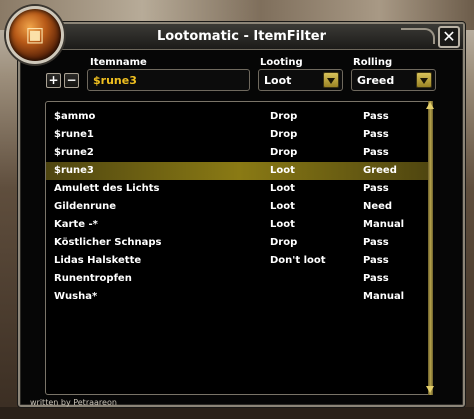  What do you see at coordinates (239, 279) in the screenshot?
I see `table-row: Runentropfen Pass` at bounding box center [239, 279].